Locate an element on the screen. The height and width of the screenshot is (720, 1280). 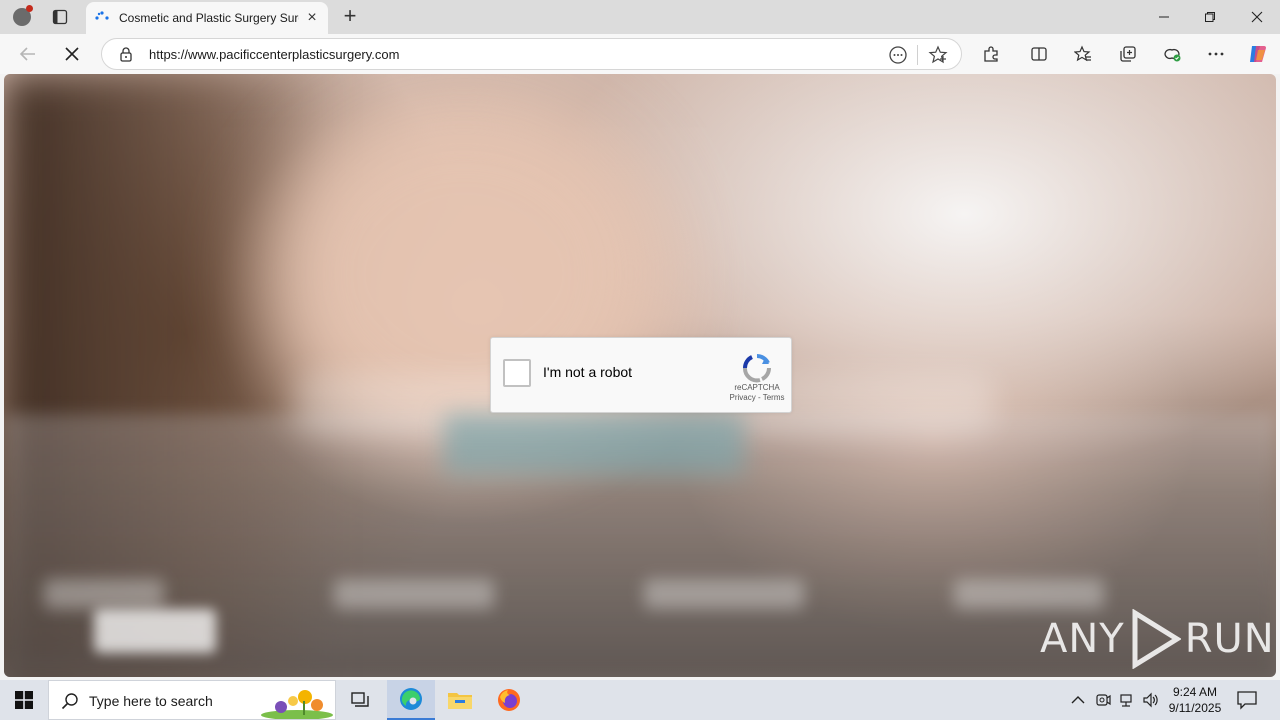
recaptcha-label: I'm not a robot is located at coordinates (588, 372).